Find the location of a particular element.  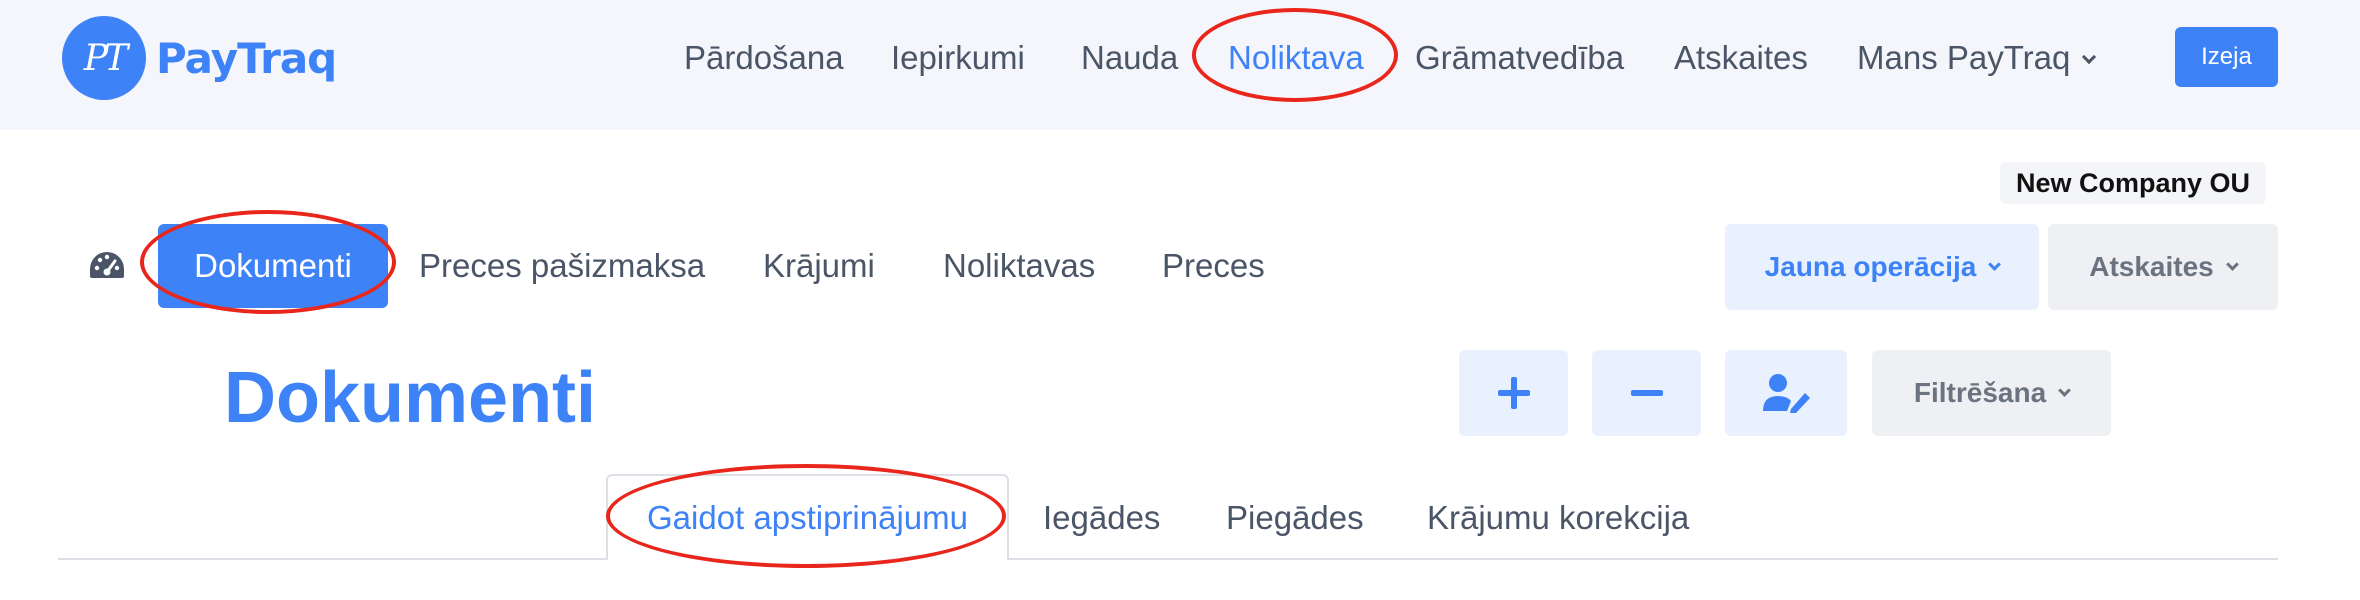

nav-item-pardosana: Pārdošana is located at coordinates (764, 58).